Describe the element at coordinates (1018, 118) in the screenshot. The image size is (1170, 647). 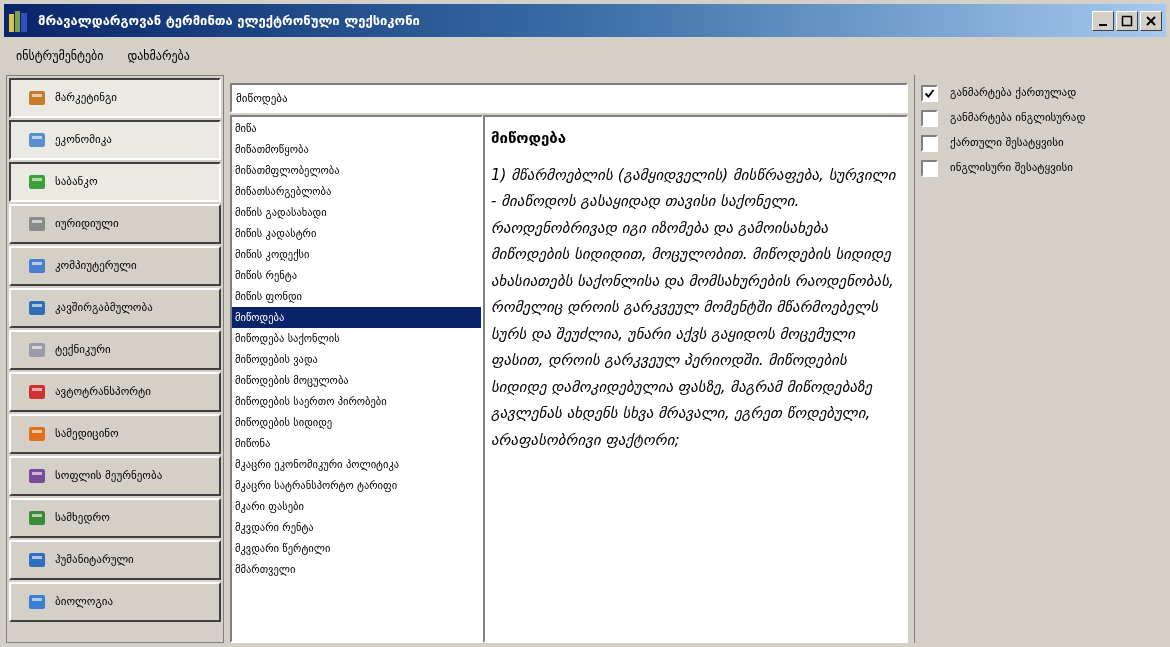
I see `option-label: განმარტება ინგლისურად` at that location.